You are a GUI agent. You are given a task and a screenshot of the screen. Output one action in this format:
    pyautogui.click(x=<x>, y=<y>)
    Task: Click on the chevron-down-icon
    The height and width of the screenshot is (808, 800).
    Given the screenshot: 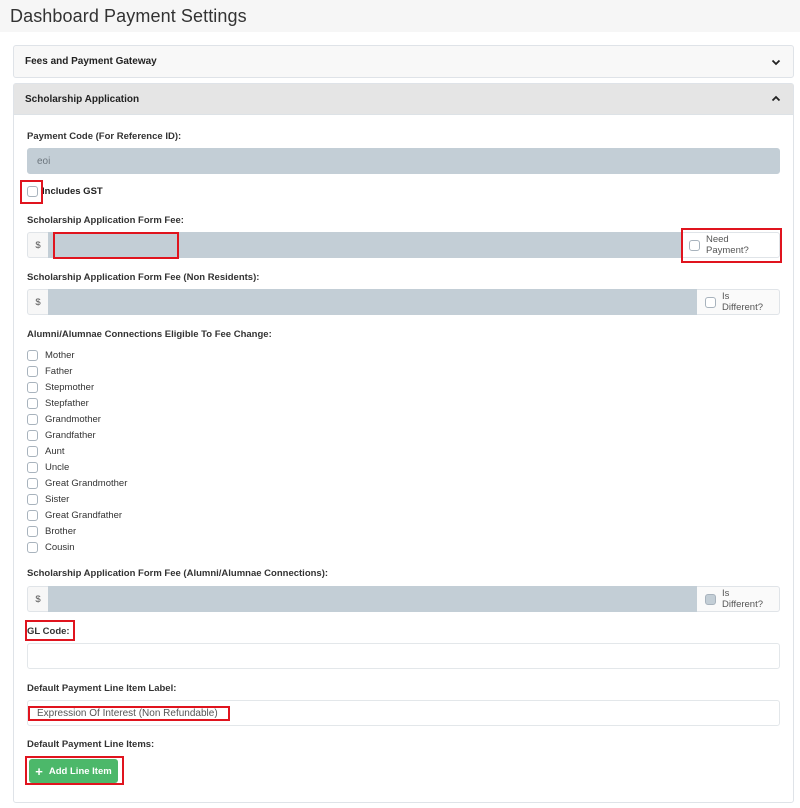 What is the action you would take?
    pyautogui.click(x=776, y=62)
    